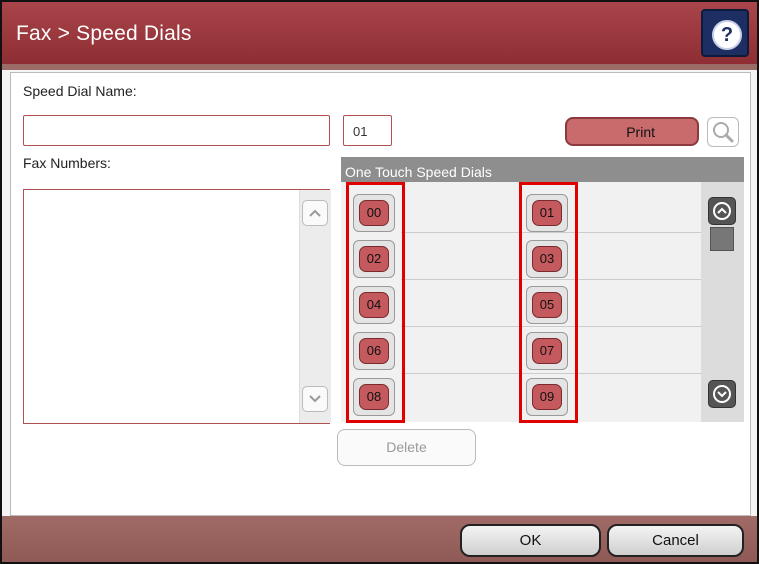 The width and height of the screenshot is (759, 564). I want to click on highlight-box-right, so click(548, 302).